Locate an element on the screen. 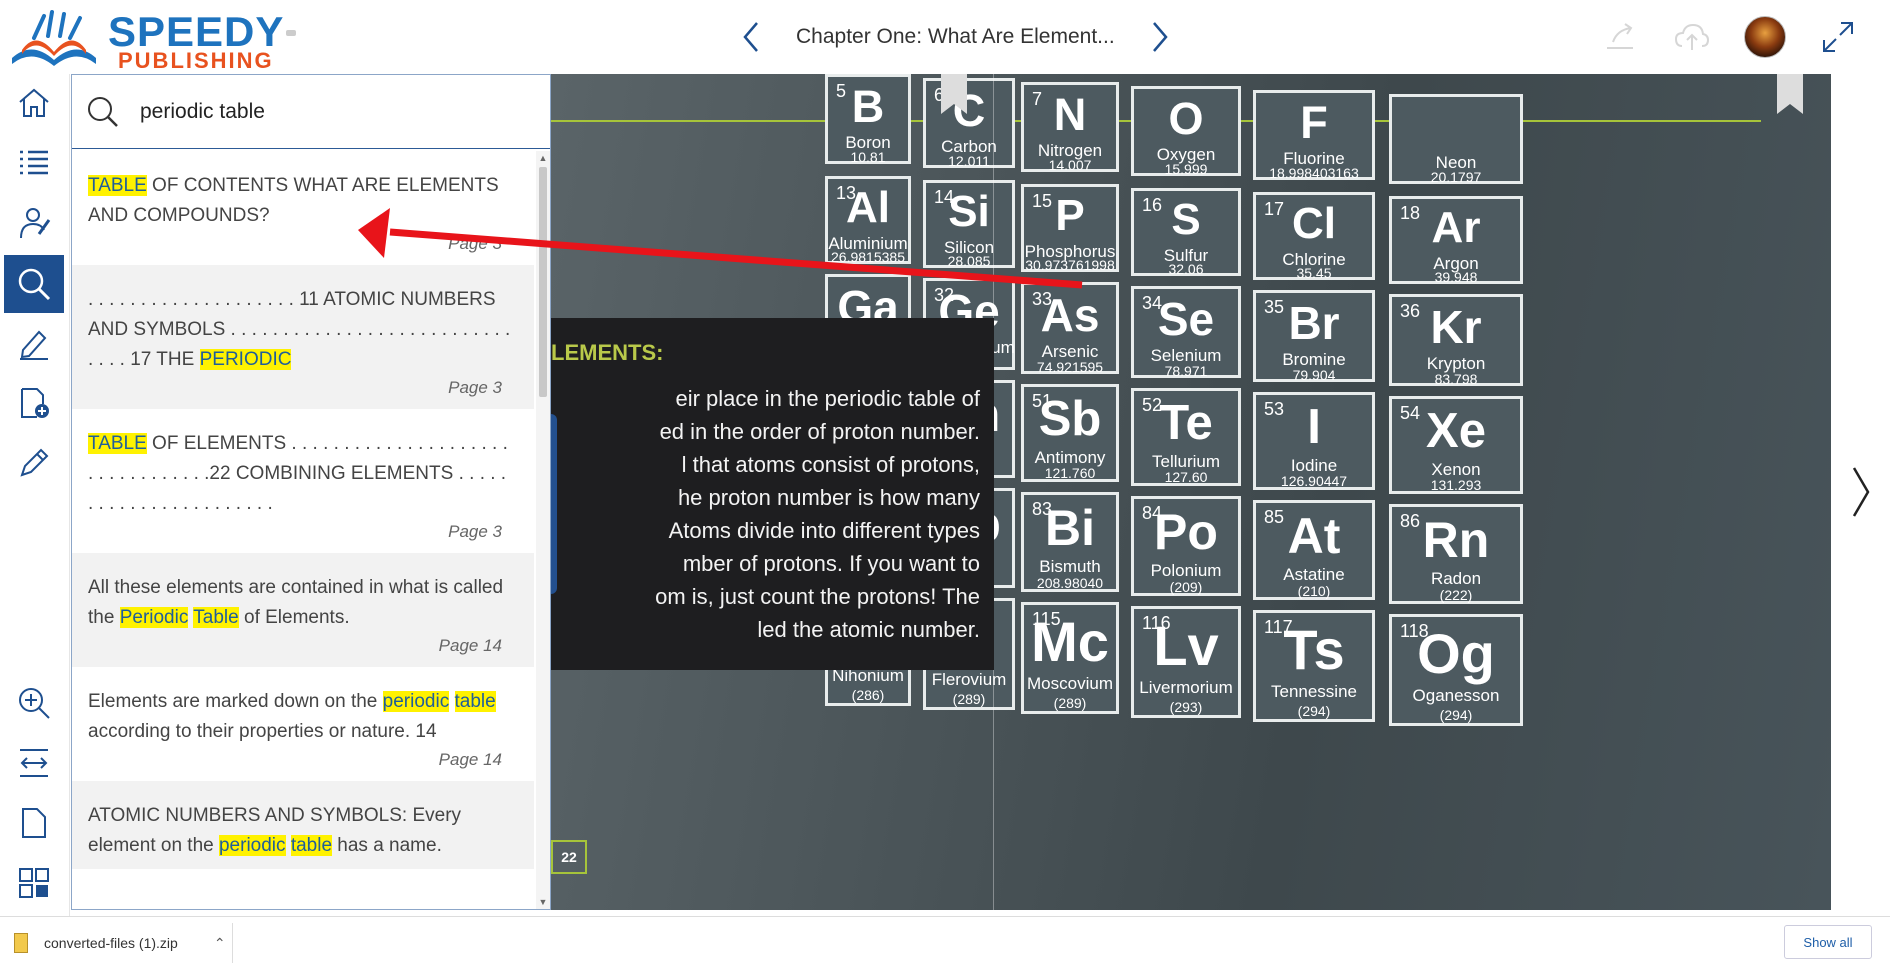 The width and height of the screenshot is (1890, 968). fullscreen-button is located at coordinates (1838, 37).